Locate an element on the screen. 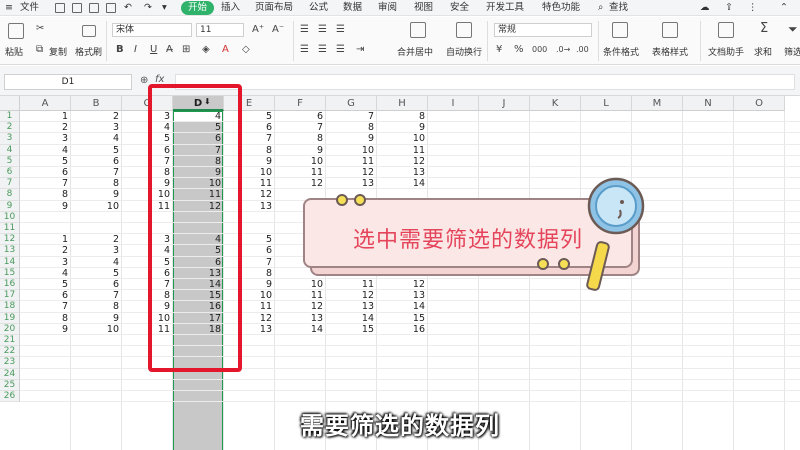  share-icon: ⇪ is located at coordinates (729, 8).